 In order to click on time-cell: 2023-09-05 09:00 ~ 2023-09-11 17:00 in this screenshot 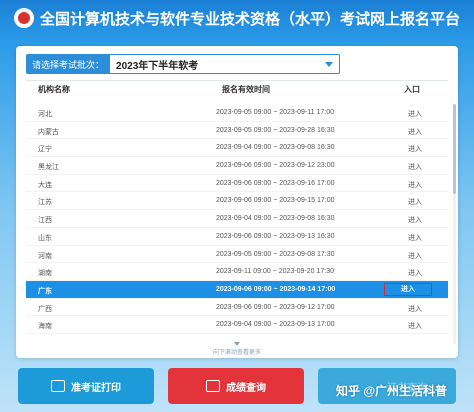, I will do `click(275, 112)`.